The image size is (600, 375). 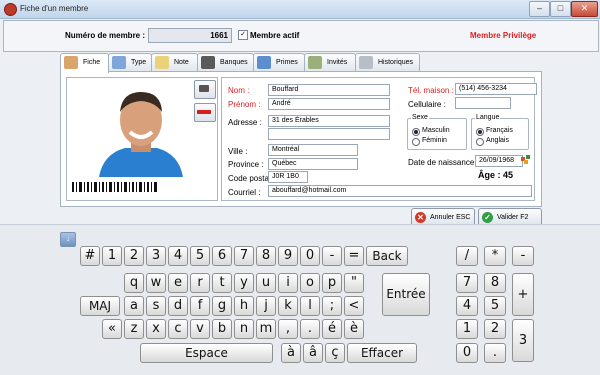 I want to click on key-d: d, so click(x=178, y=306).